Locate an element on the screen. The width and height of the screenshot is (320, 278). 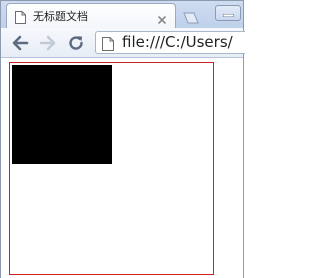
minimize-button is located at coordinates (228, 13).